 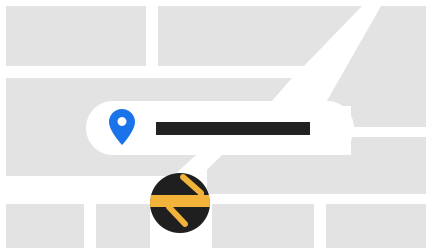 I want to click on vehicle-marker-icon, so click(x=180, y=203).